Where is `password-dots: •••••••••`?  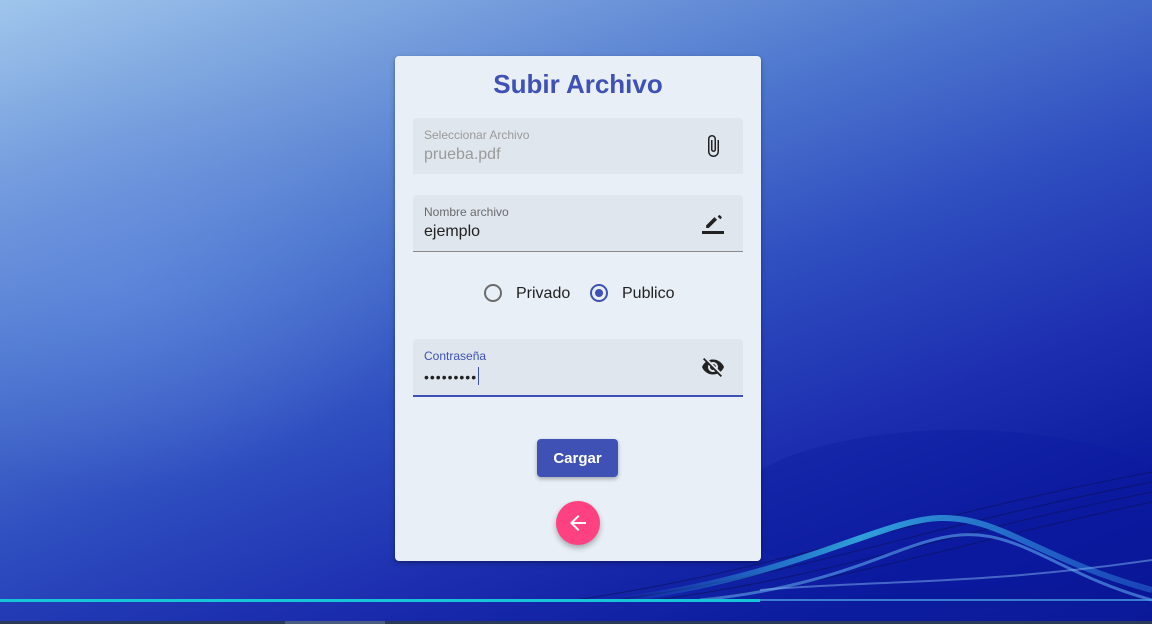
password-dots: ••••••••• is located at coordinates (451, 377).